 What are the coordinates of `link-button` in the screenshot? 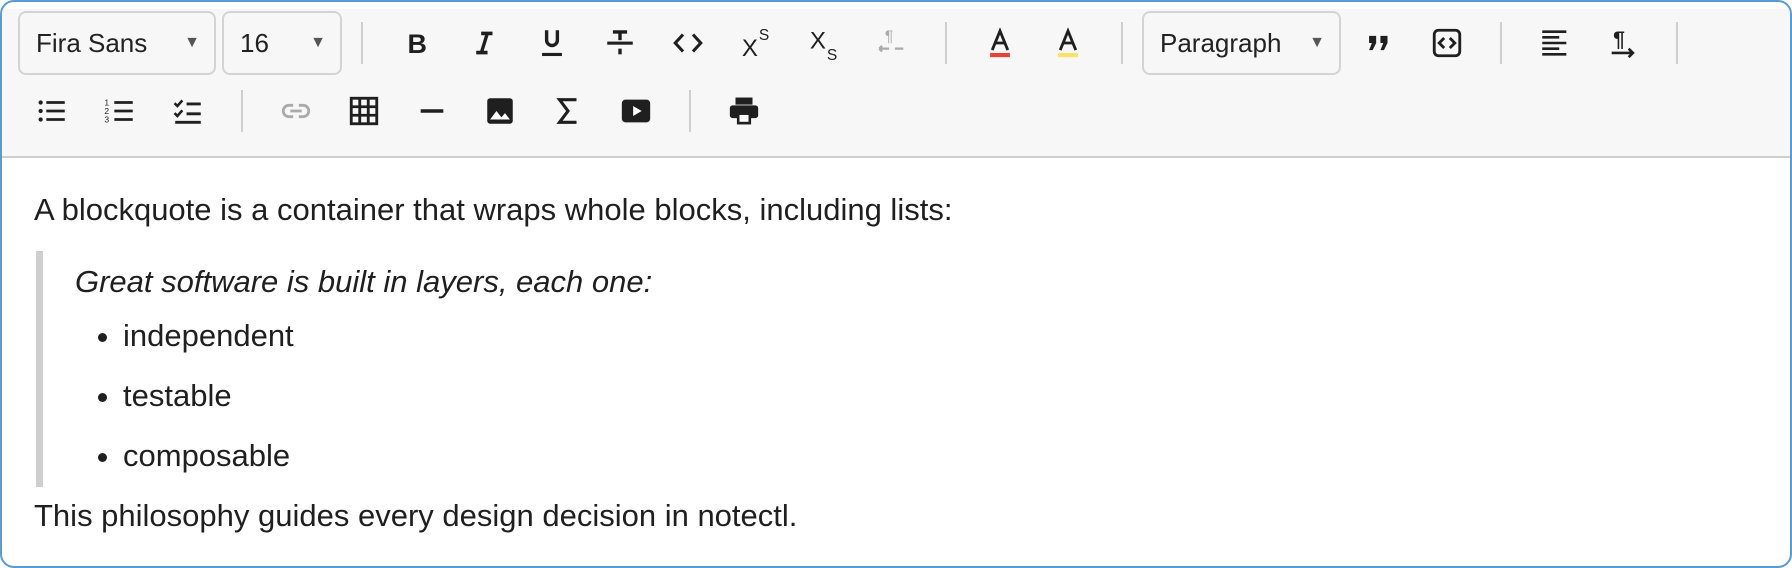 It's located at (296, 111).